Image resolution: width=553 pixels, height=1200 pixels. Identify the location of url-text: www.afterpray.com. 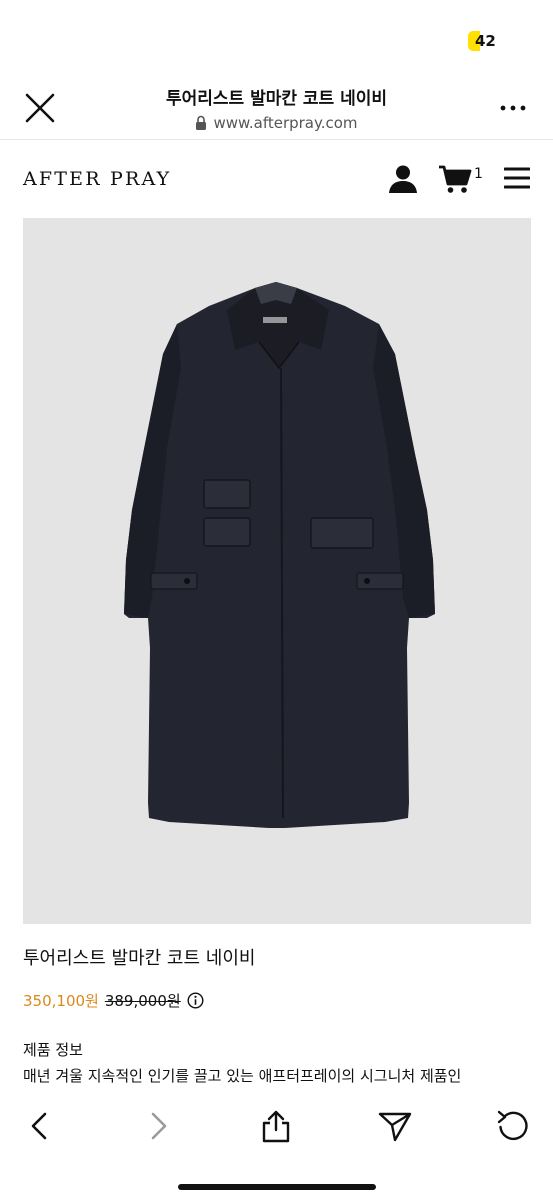
(285, 123).